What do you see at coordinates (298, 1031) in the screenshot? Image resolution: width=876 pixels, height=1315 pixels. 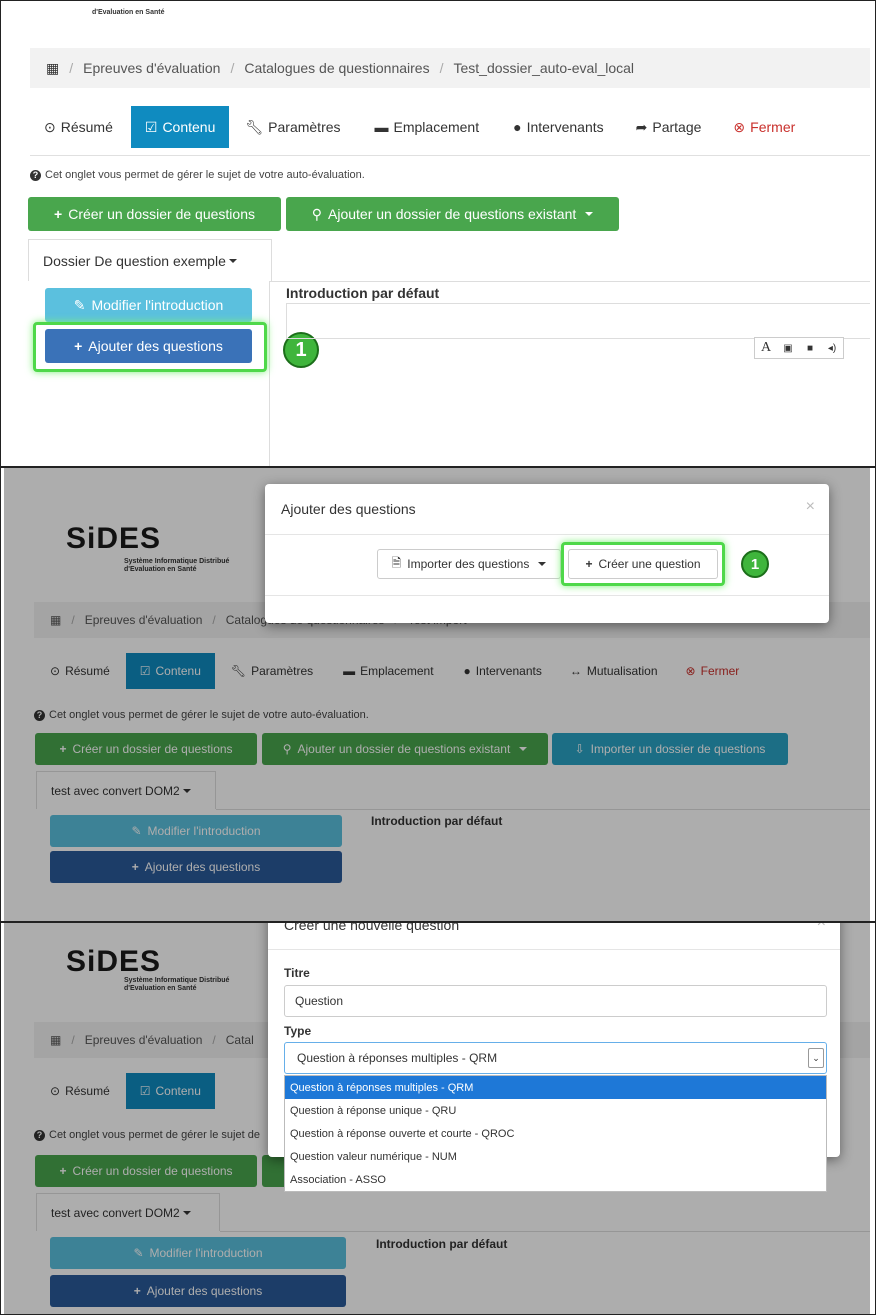 I see `type-label: Type` at bounding box center [298, 1031].